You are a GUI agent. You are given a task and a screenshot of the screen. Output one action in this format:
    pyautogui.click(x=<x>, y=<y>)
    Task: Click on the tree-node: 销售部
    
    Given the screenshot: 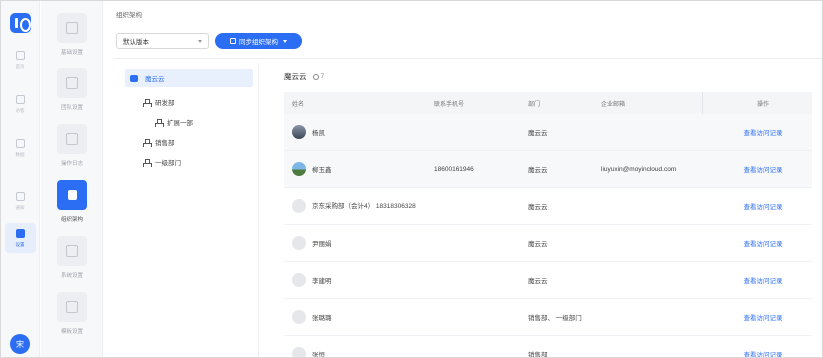 What is the action you would take?
    pyautogui.click(x=159, y=142)
    